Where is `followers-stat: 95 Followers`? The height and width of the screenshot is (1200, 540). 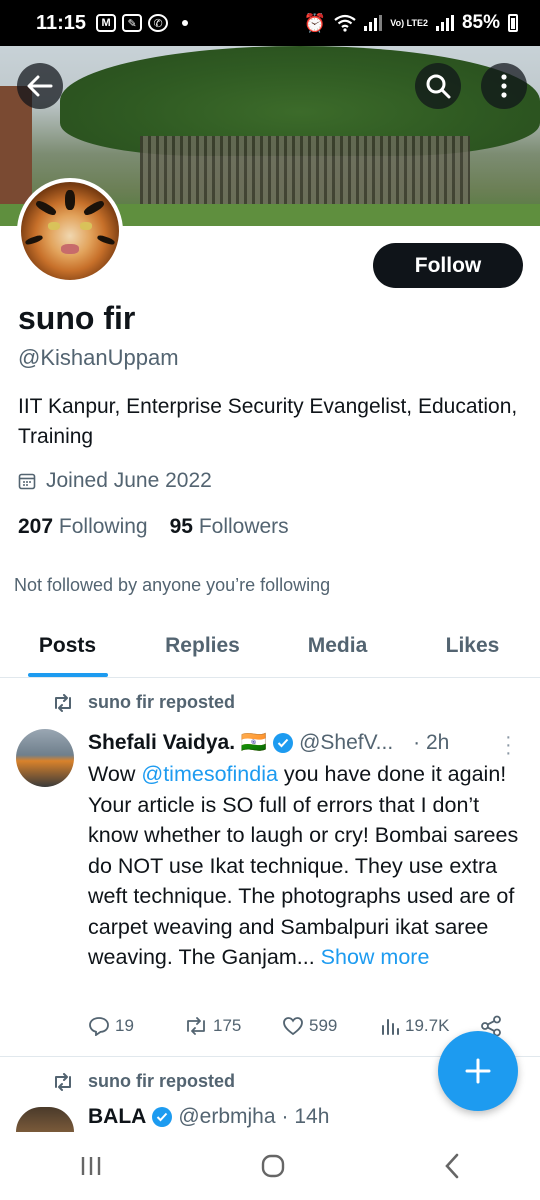 followers-stat: 95 Followers is located at coordinates (229, 527).